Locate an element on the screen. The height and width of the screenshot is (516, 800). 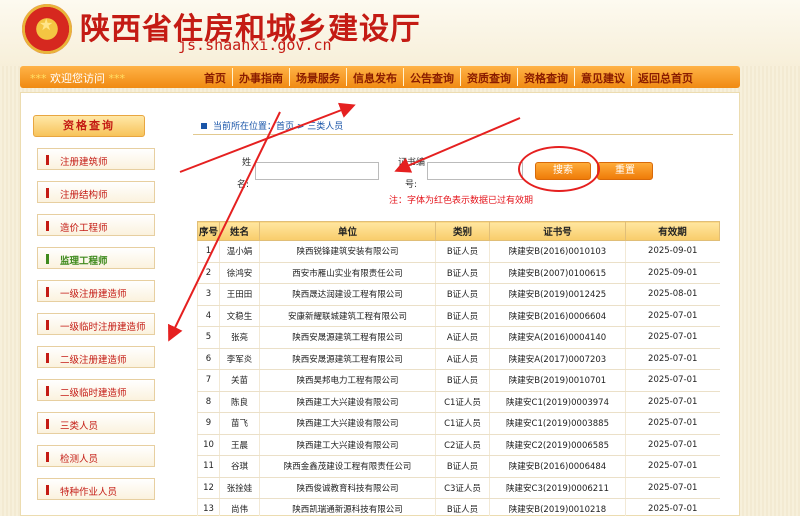
nav-menu: 首页 办事指南 场景服务 信息发布 公告查询 资质查询 资格查询 意见建议 返回总首页 is located at coordinates (448, 77).